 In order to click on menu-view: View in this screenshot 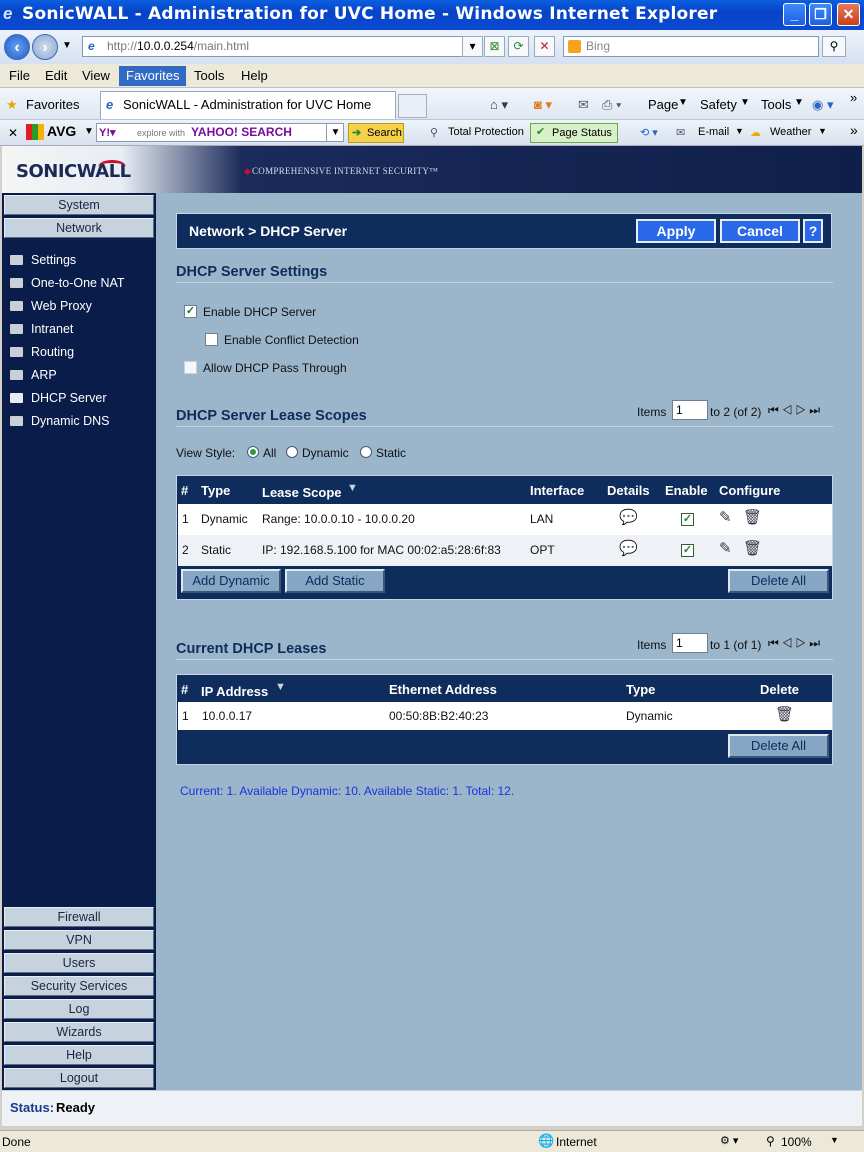, I will do `click(96, 75)`.